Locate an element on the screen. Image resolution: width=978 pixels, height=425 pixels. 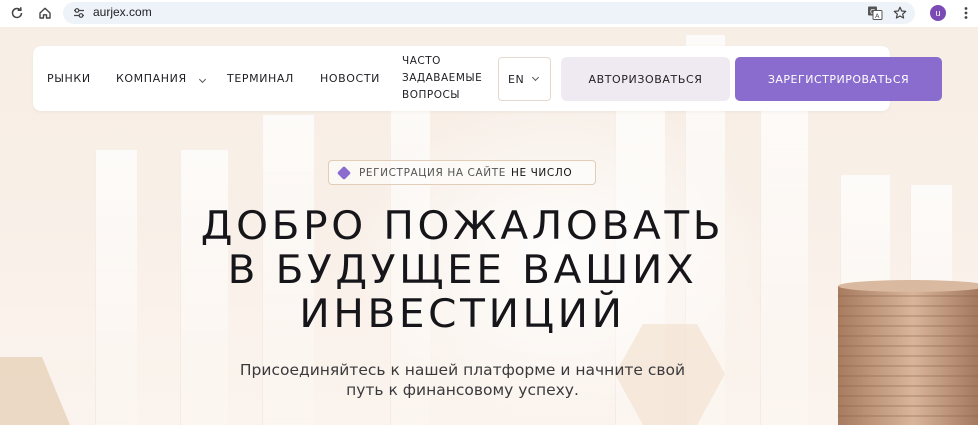
nav-news: НОВОСТИ is located at coordinates (350, 78).